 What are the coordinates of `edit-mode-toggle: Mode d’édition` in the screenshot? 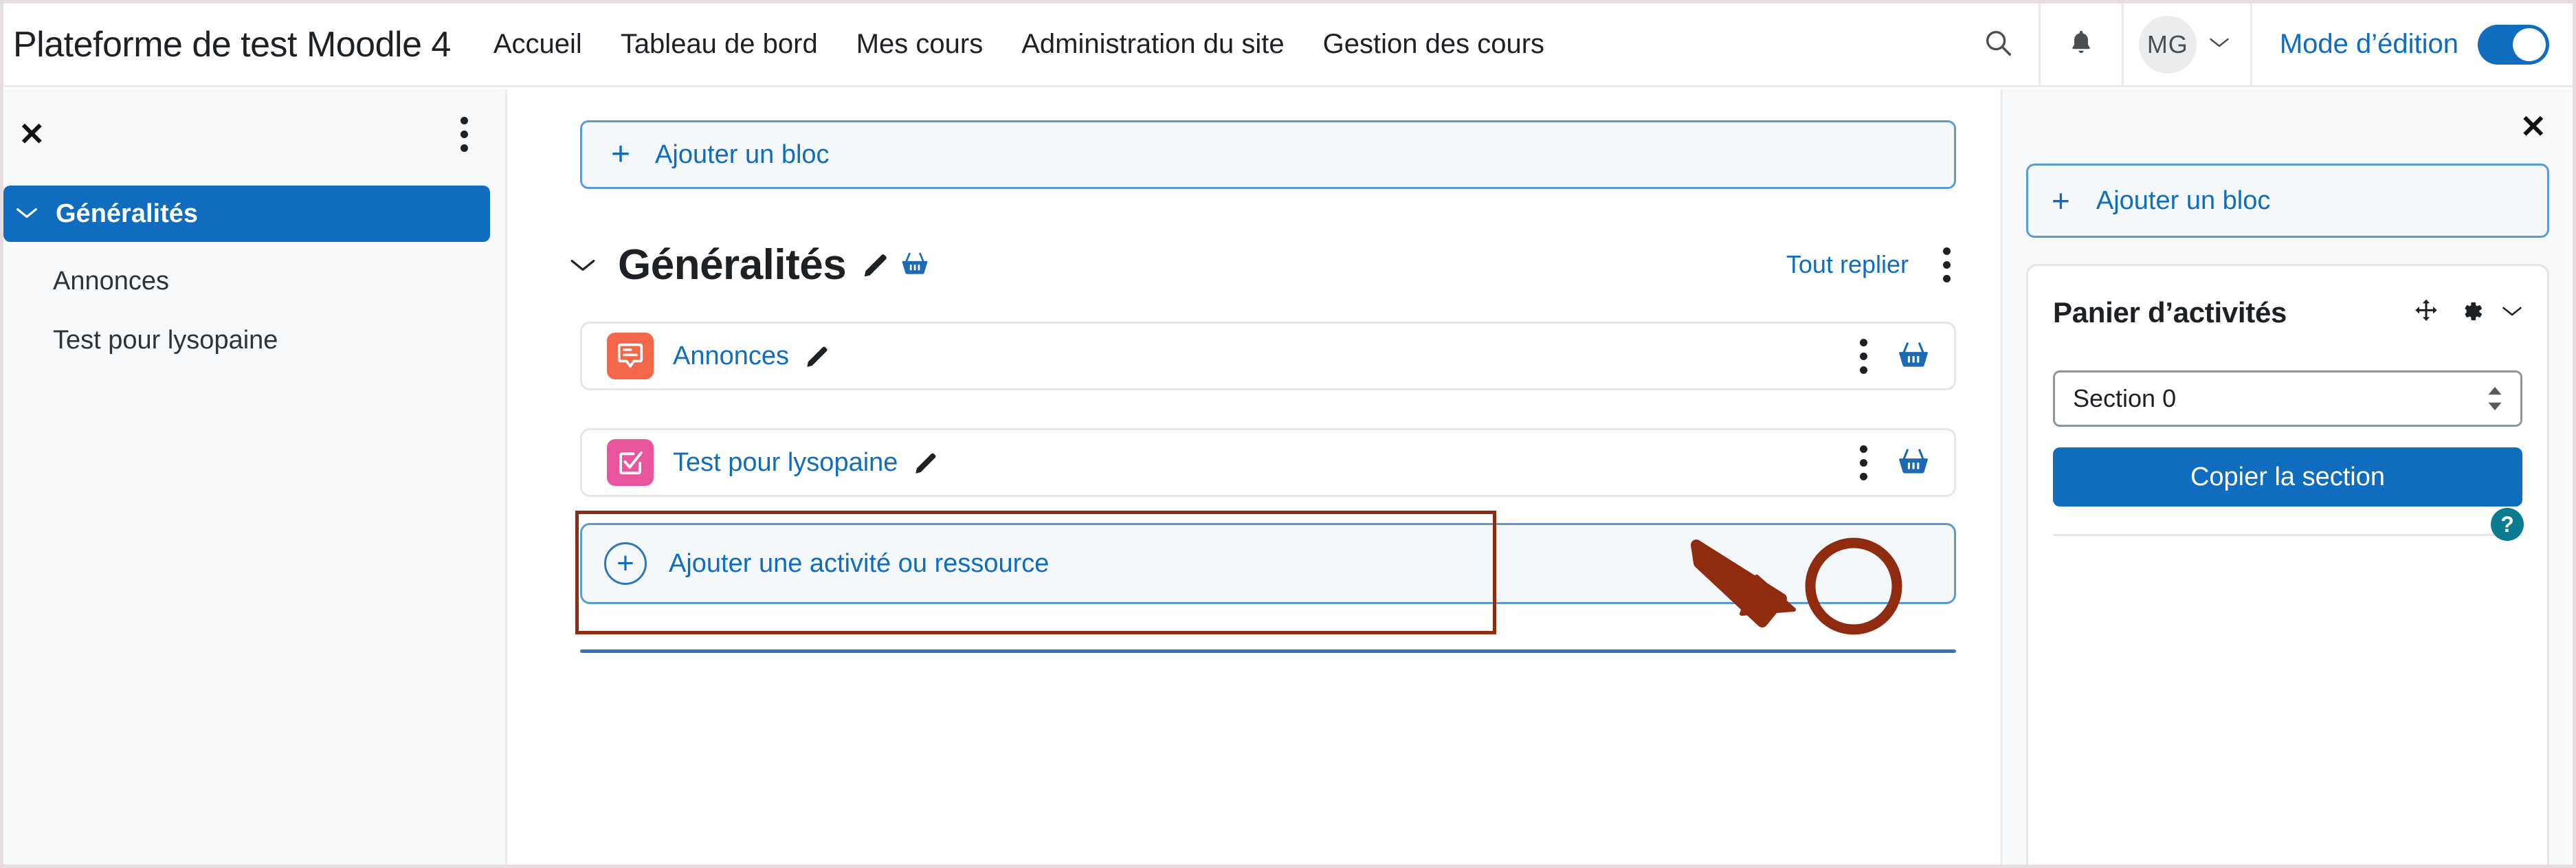 It's located at (2412, 44).